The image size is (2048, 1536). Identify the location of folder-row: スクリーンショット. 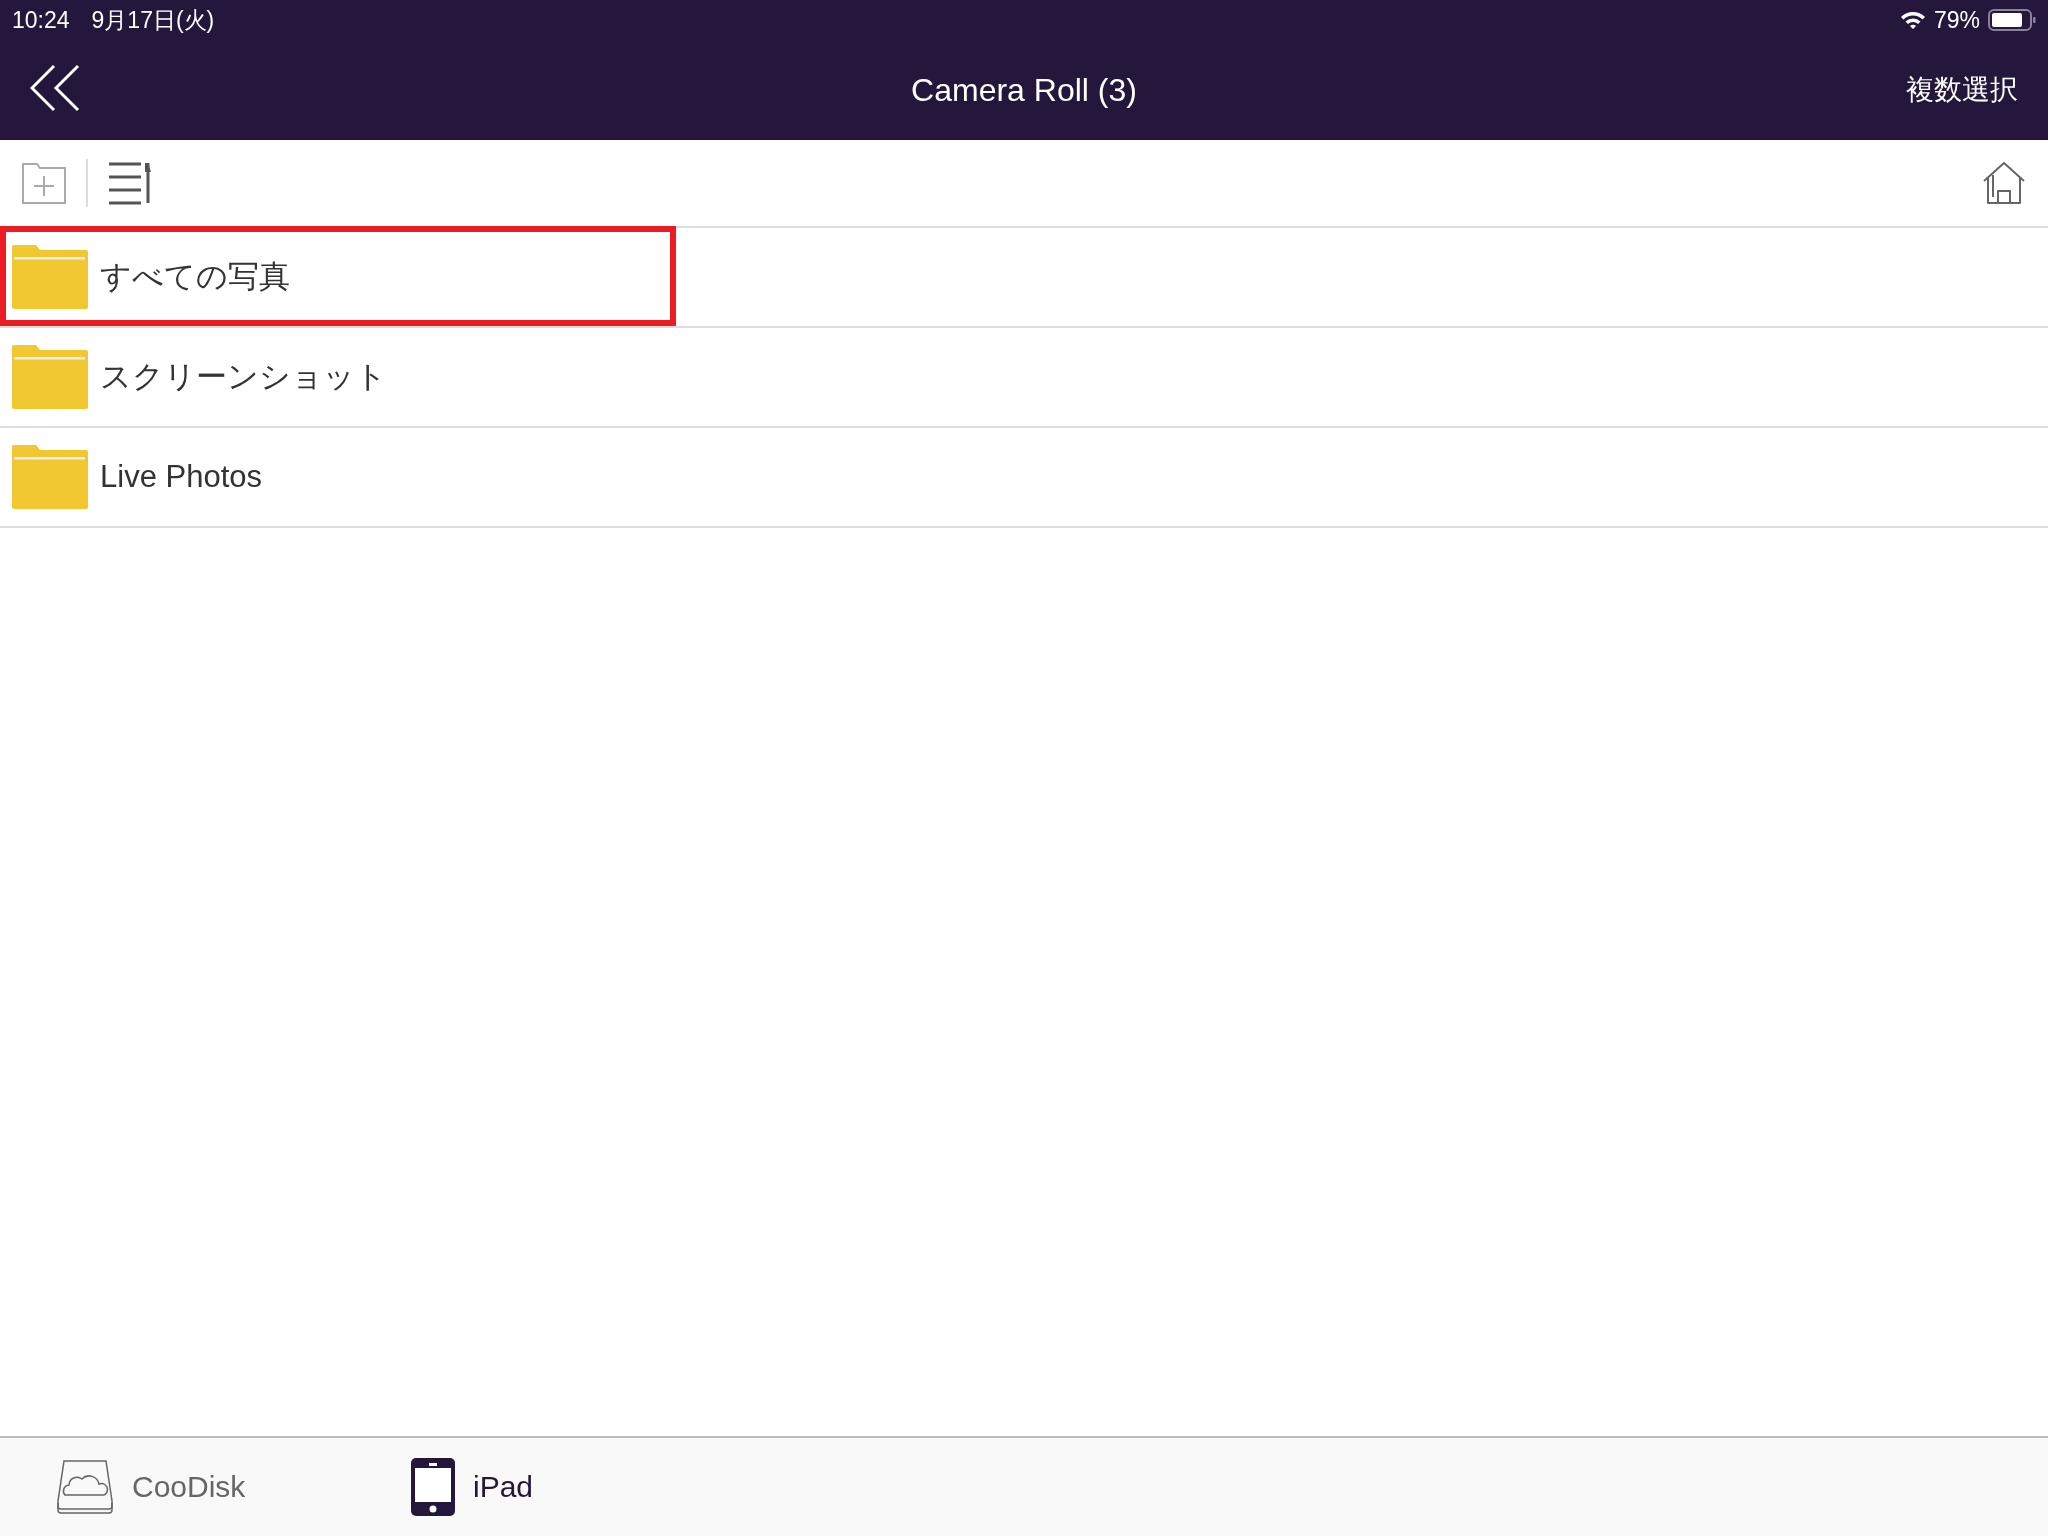
(1024, 378).